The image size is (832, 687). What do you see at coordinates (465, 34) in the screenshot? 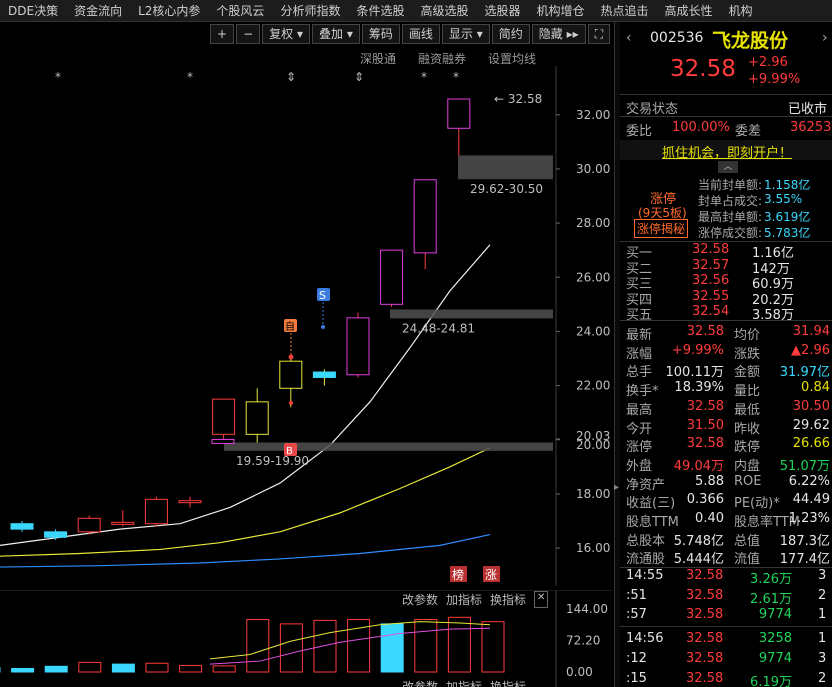
I see `display-button: 显示 ▾` at bounding box center [465, 34].